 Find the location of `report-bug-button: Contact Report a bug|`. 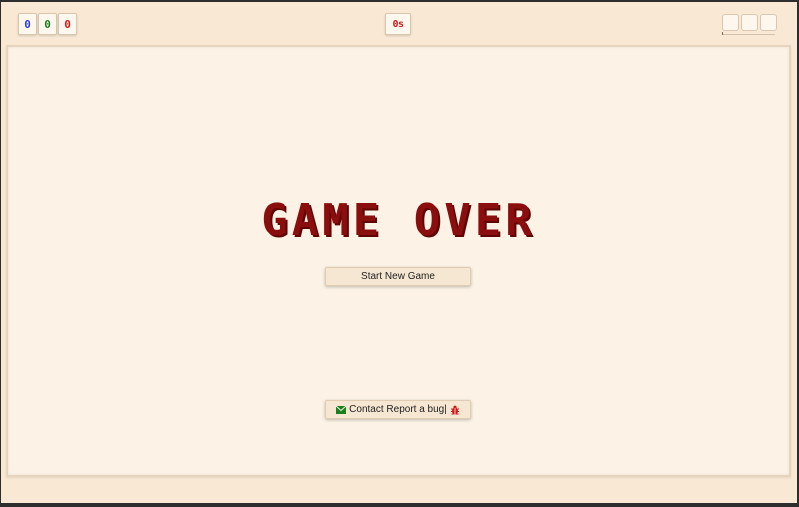

report-bug-button: Contact Report a bug| is located at coordinates (398, 409).